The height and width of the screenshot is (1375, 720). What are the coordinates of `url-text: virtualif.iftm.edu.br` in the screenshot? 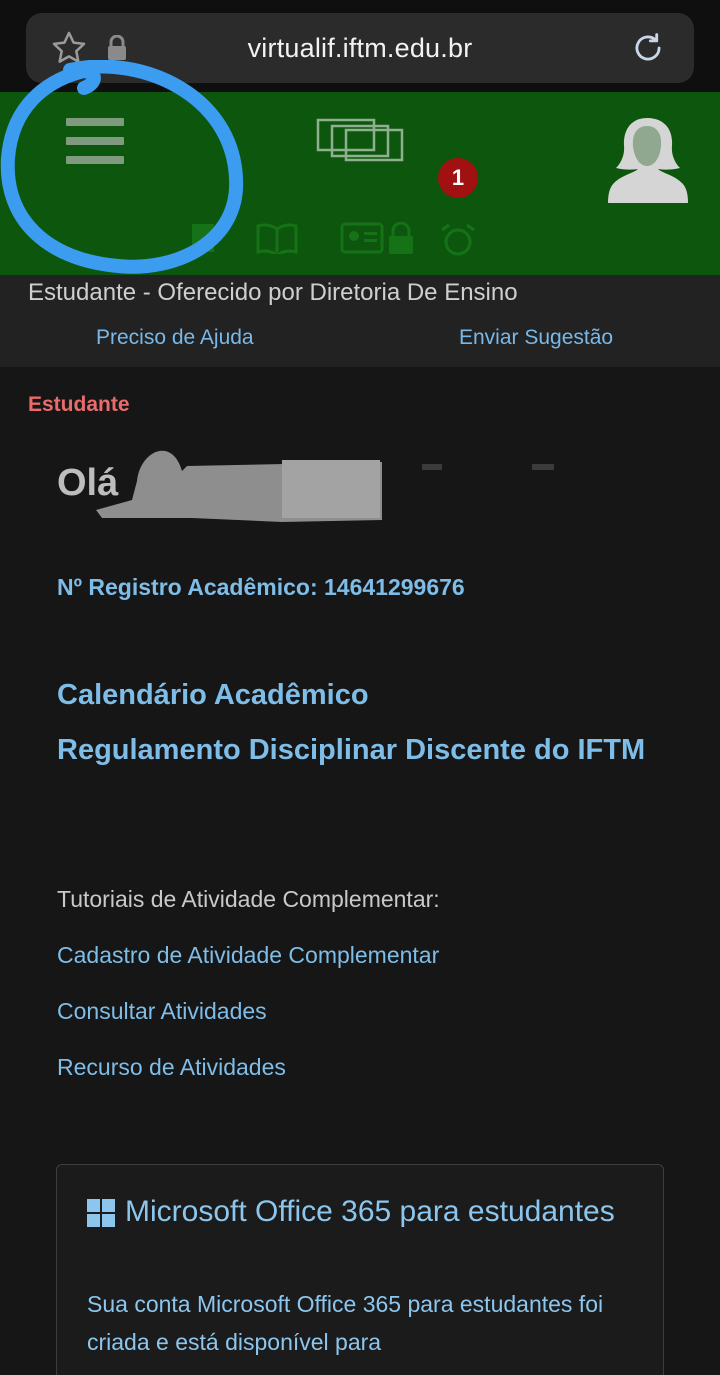 It's located at (360, 48).